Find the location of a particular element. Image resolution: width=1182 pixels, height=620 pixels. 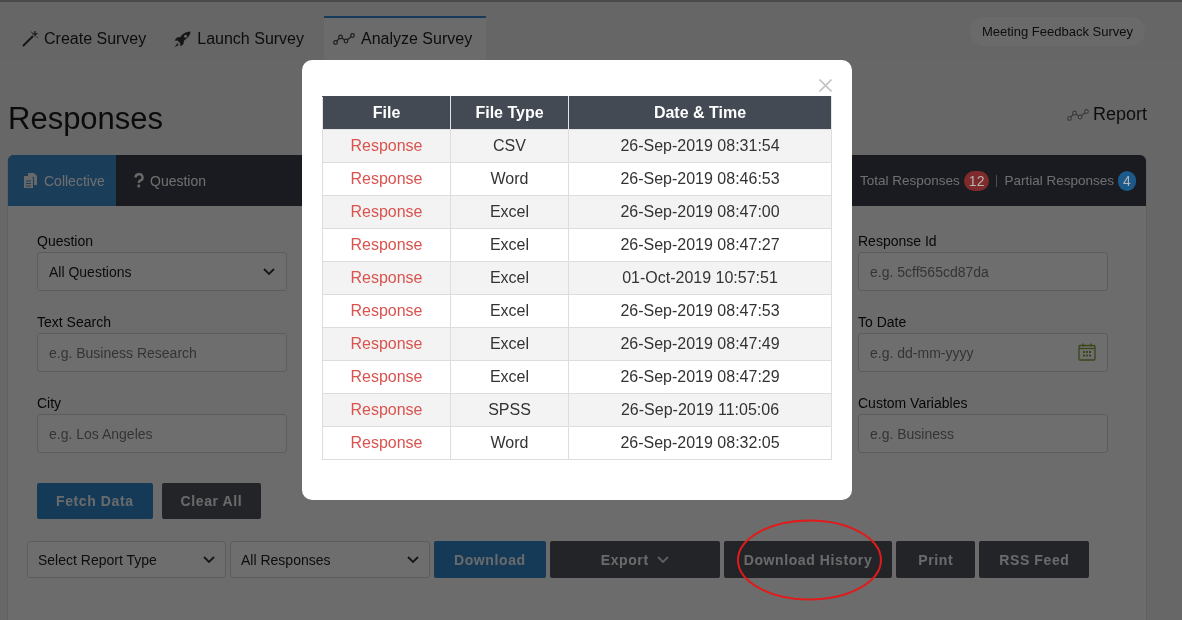

nav-tab: Launch Survey is located at coordinates (239, 38).